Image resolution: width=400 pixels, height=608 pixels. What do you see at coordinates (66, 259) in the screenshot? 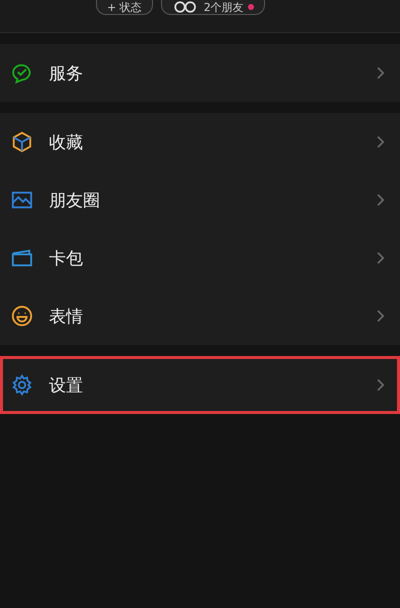
I see `menu-item-label: 卡包` at bounding box center [66, 259].